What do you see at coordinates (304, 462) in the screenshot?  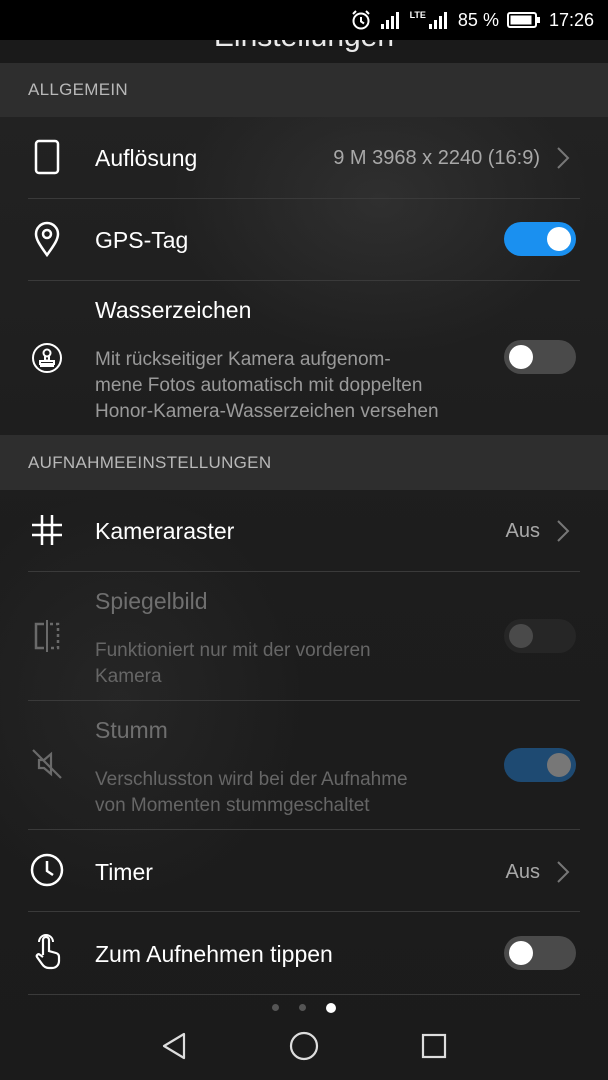 I see `section-header-capture: AUFNAHMEEINSTELLUNGEN` at bounding box center [304, 462].